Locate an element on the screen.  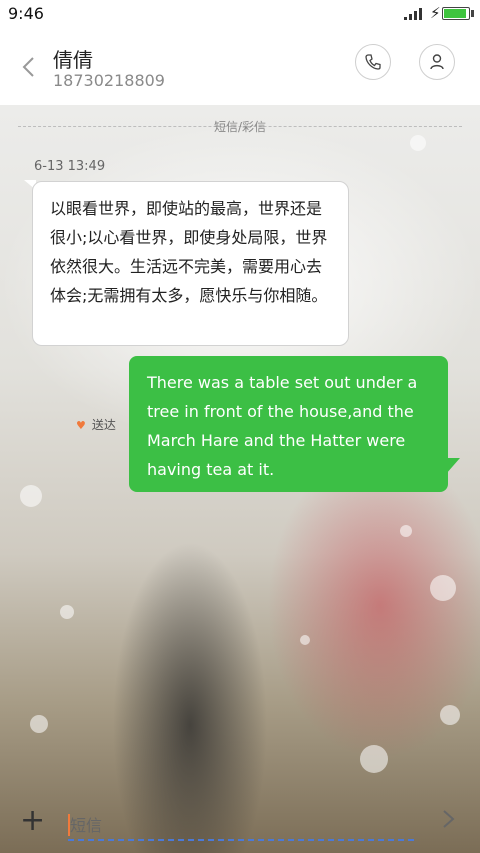
status-bar: 9:46 ⚡ is located at coordinates (240, 14).